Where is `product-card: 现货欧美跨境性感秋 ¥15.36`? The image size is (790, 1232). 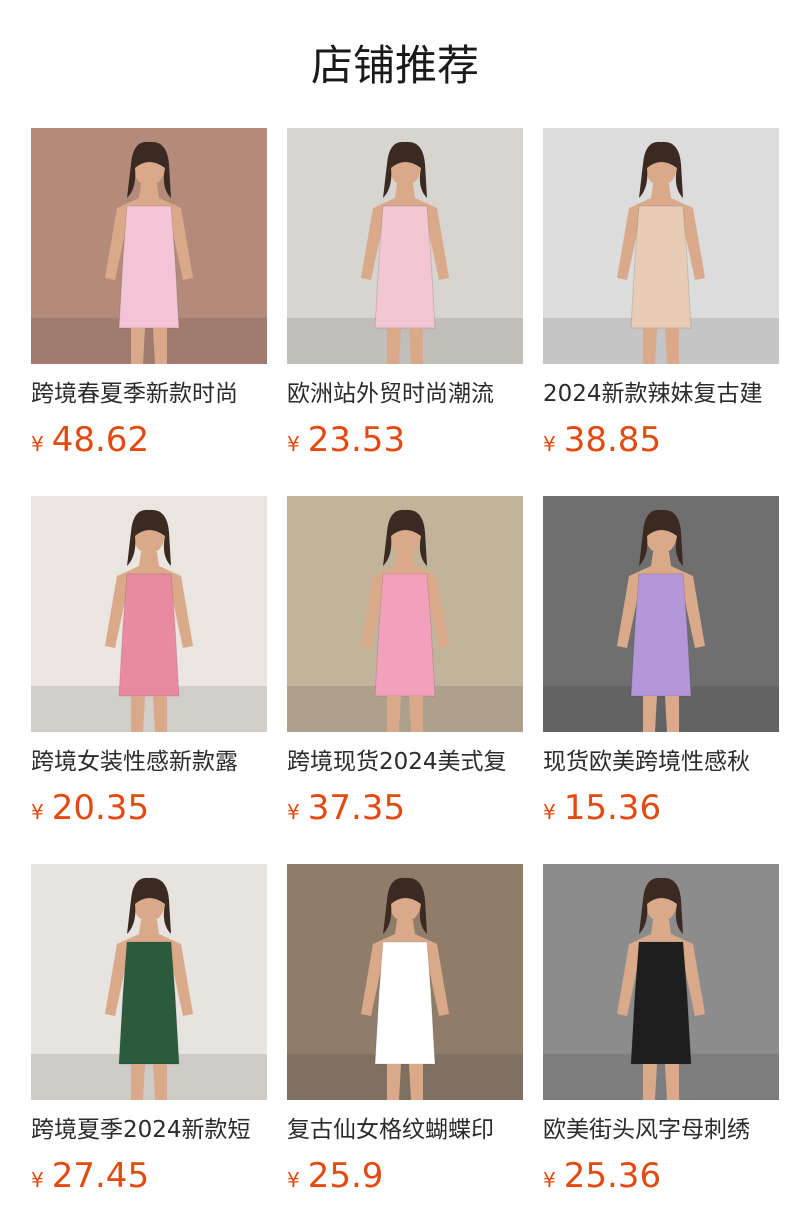
product-card: 现货欧美跨境性感秋 ¥15.36 is located at coordinates (661, 680).